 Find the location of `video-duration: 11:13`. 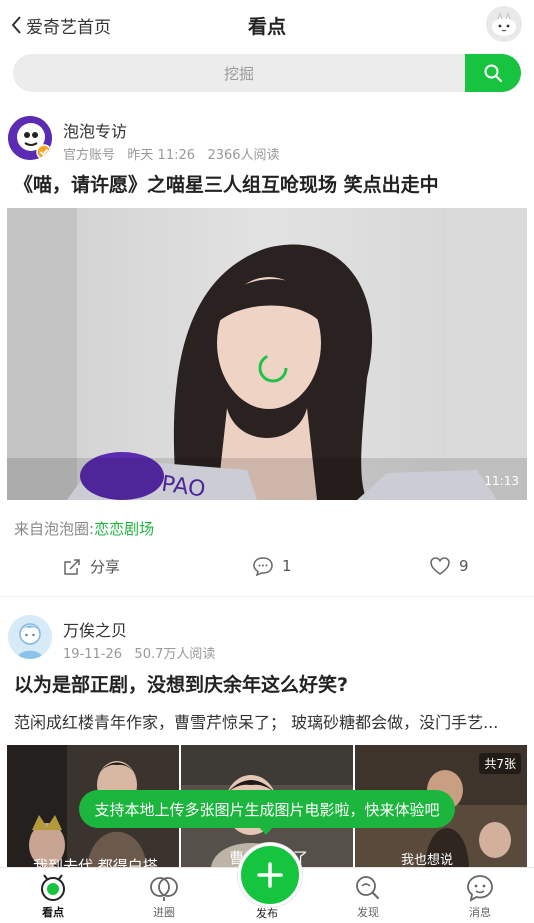

video-duration: 11:13 is located at coordinates (501, 481).